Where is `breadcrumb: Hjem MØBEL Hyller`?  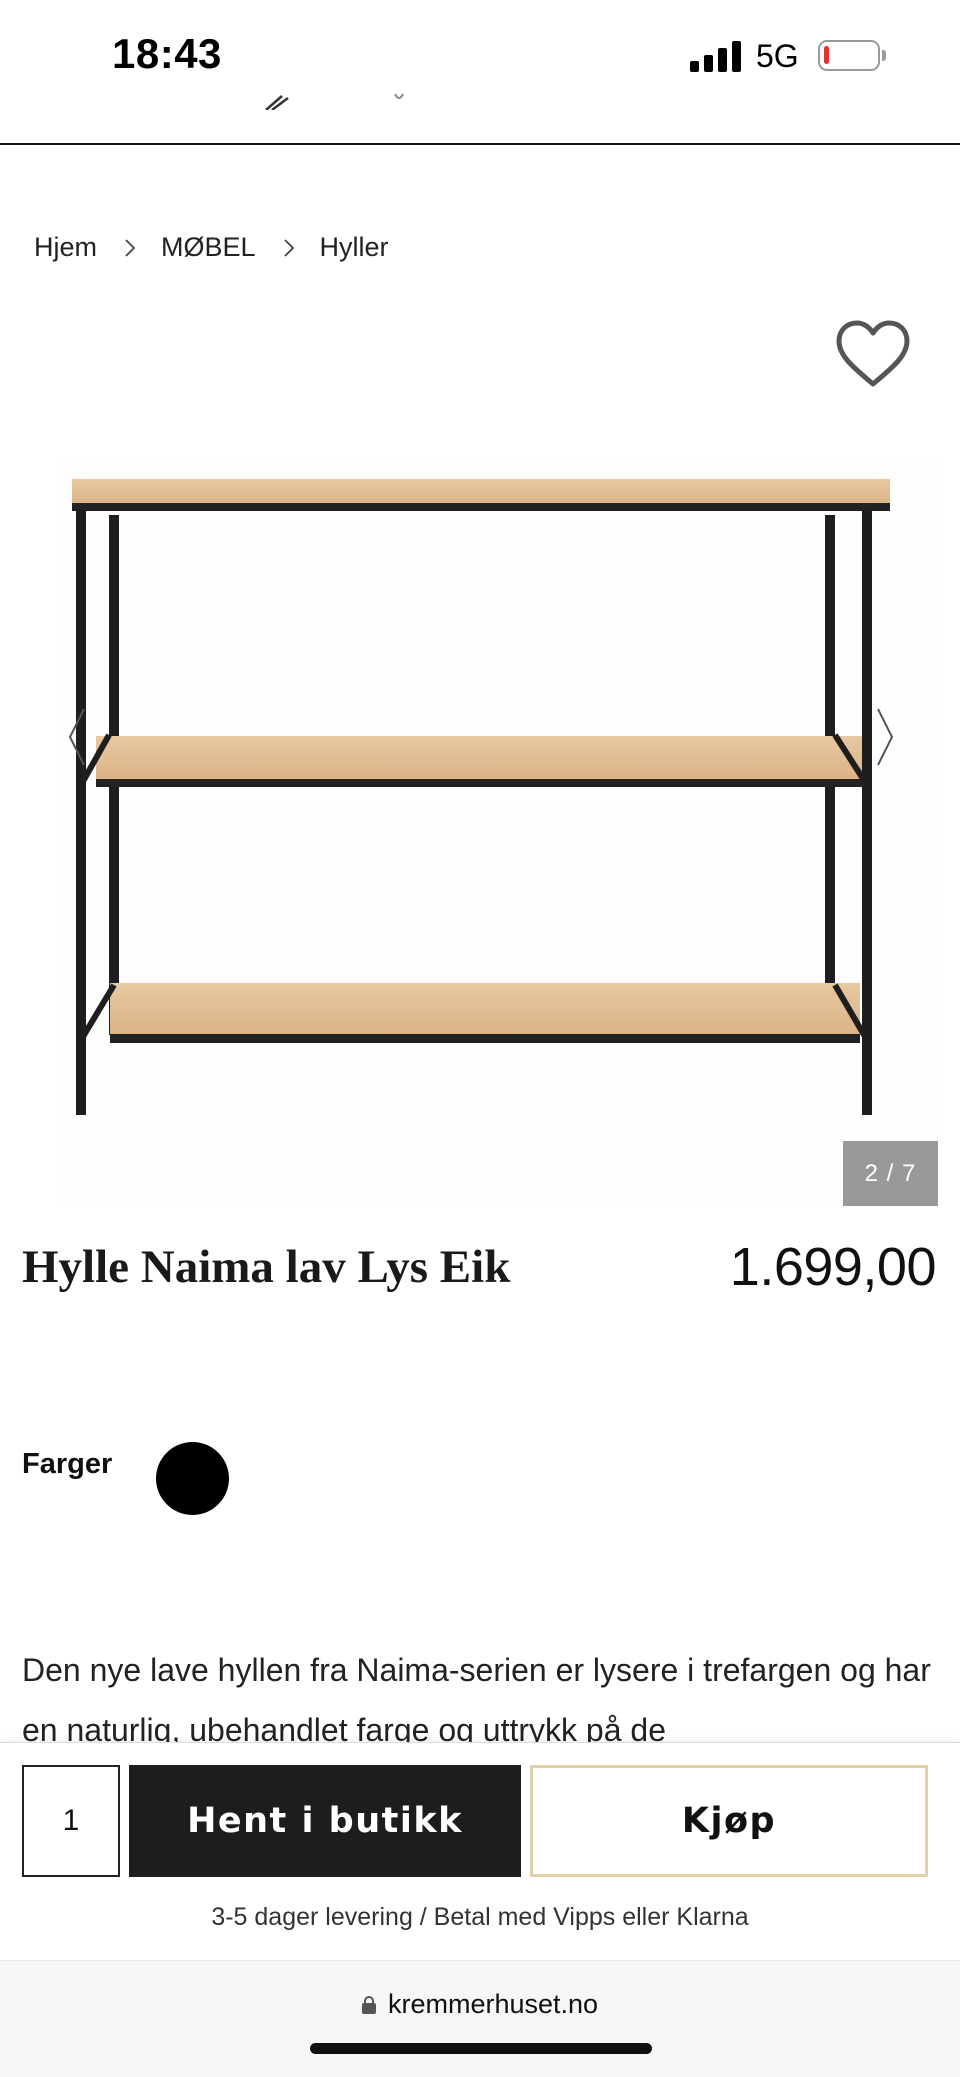
breadcrumb: Hjem MØBEL Hyller is located at coordinates (211, 247).